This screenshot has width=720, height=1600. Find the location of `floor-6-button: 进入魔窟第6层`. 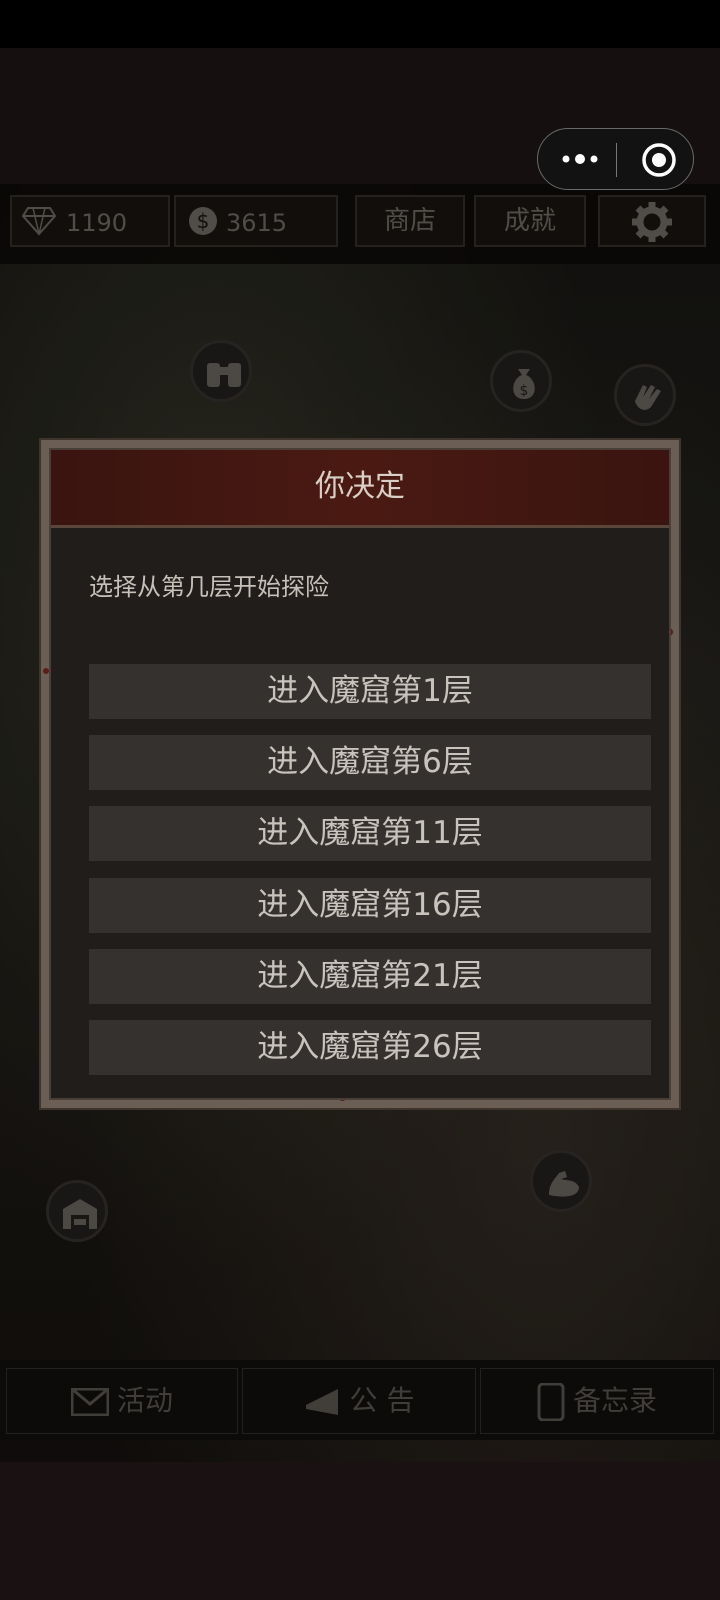

floor-6-button: 进入魔窟第6层 is located at coordinates (370, 762).